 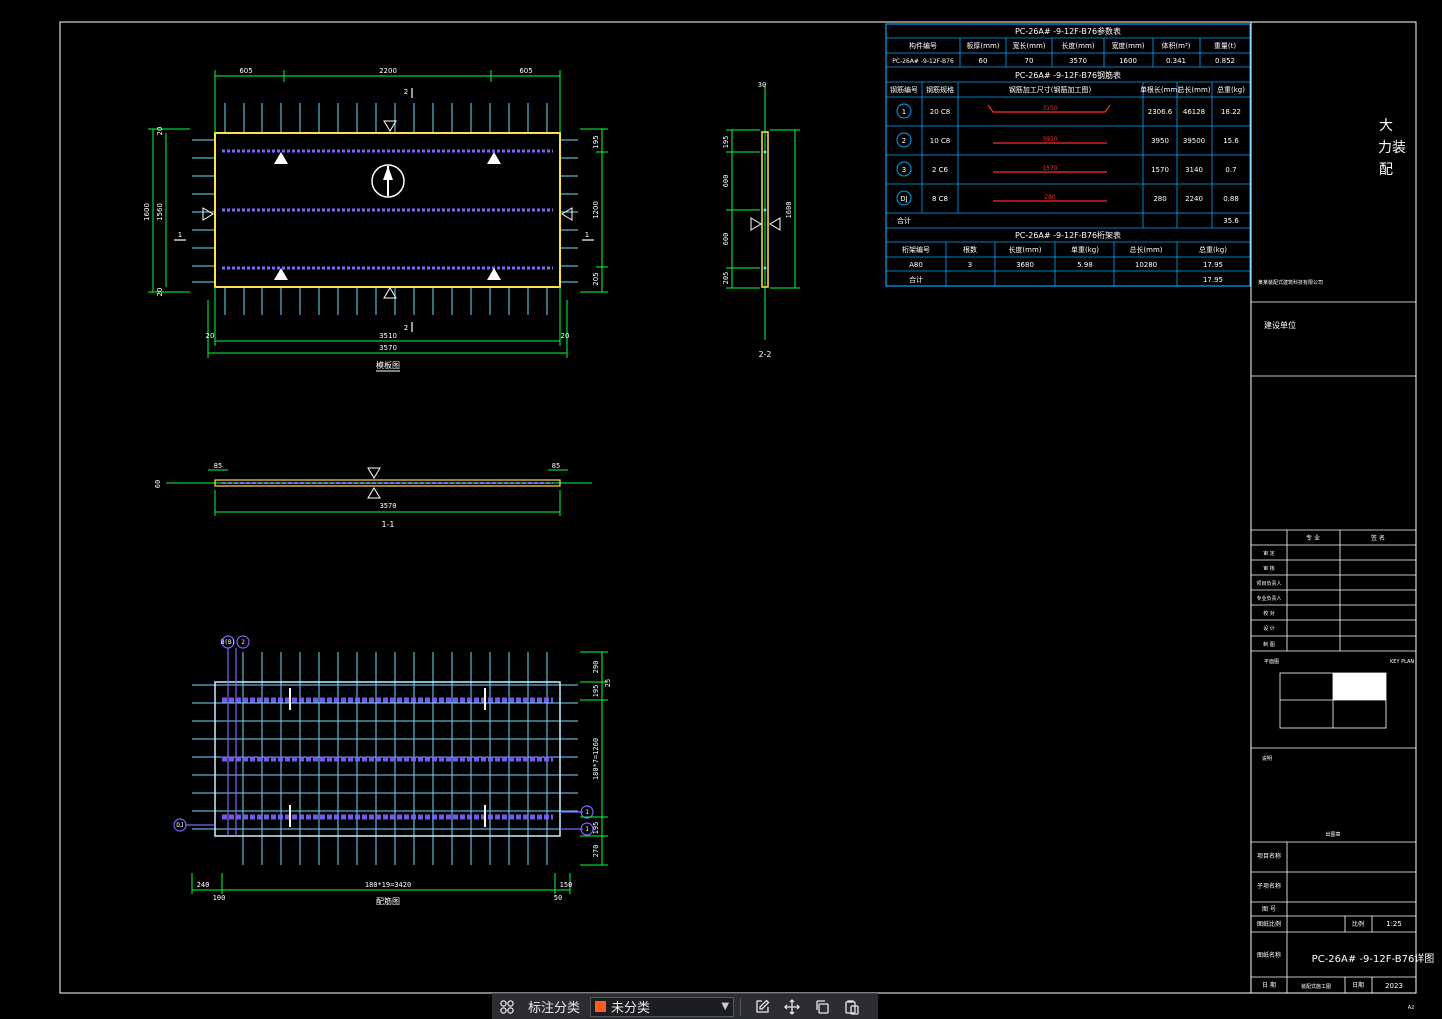 What do you see at coordinates (608, 683) in the screenshot?
I see `svg-text: 25` at bounding box center [608, 683].